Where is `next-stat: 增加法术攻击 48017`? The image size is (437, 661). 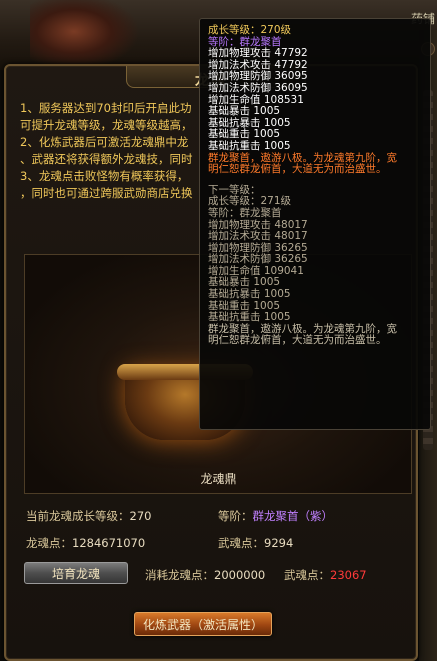 next-stat: 增加法术攻击 48017 is located at coordinates (258, 236).